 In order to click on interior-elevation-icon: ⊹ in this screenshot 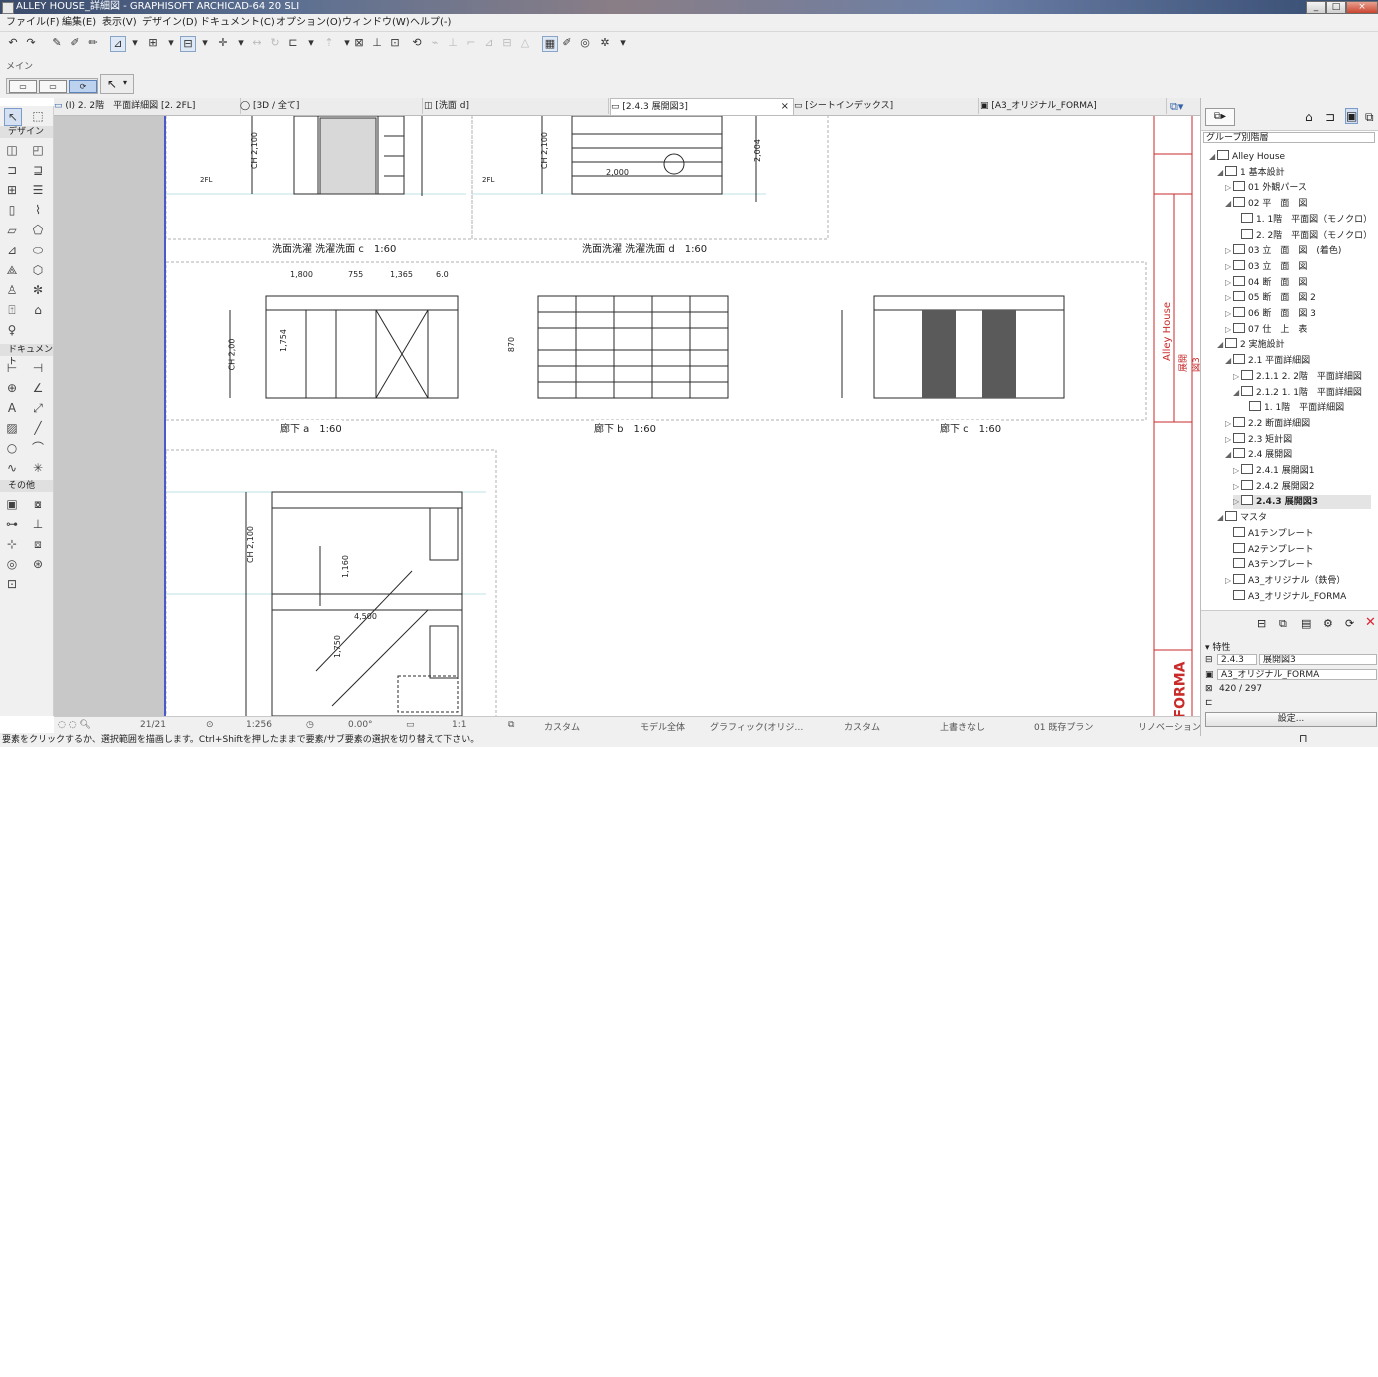, I will do `click(12, 544)`.